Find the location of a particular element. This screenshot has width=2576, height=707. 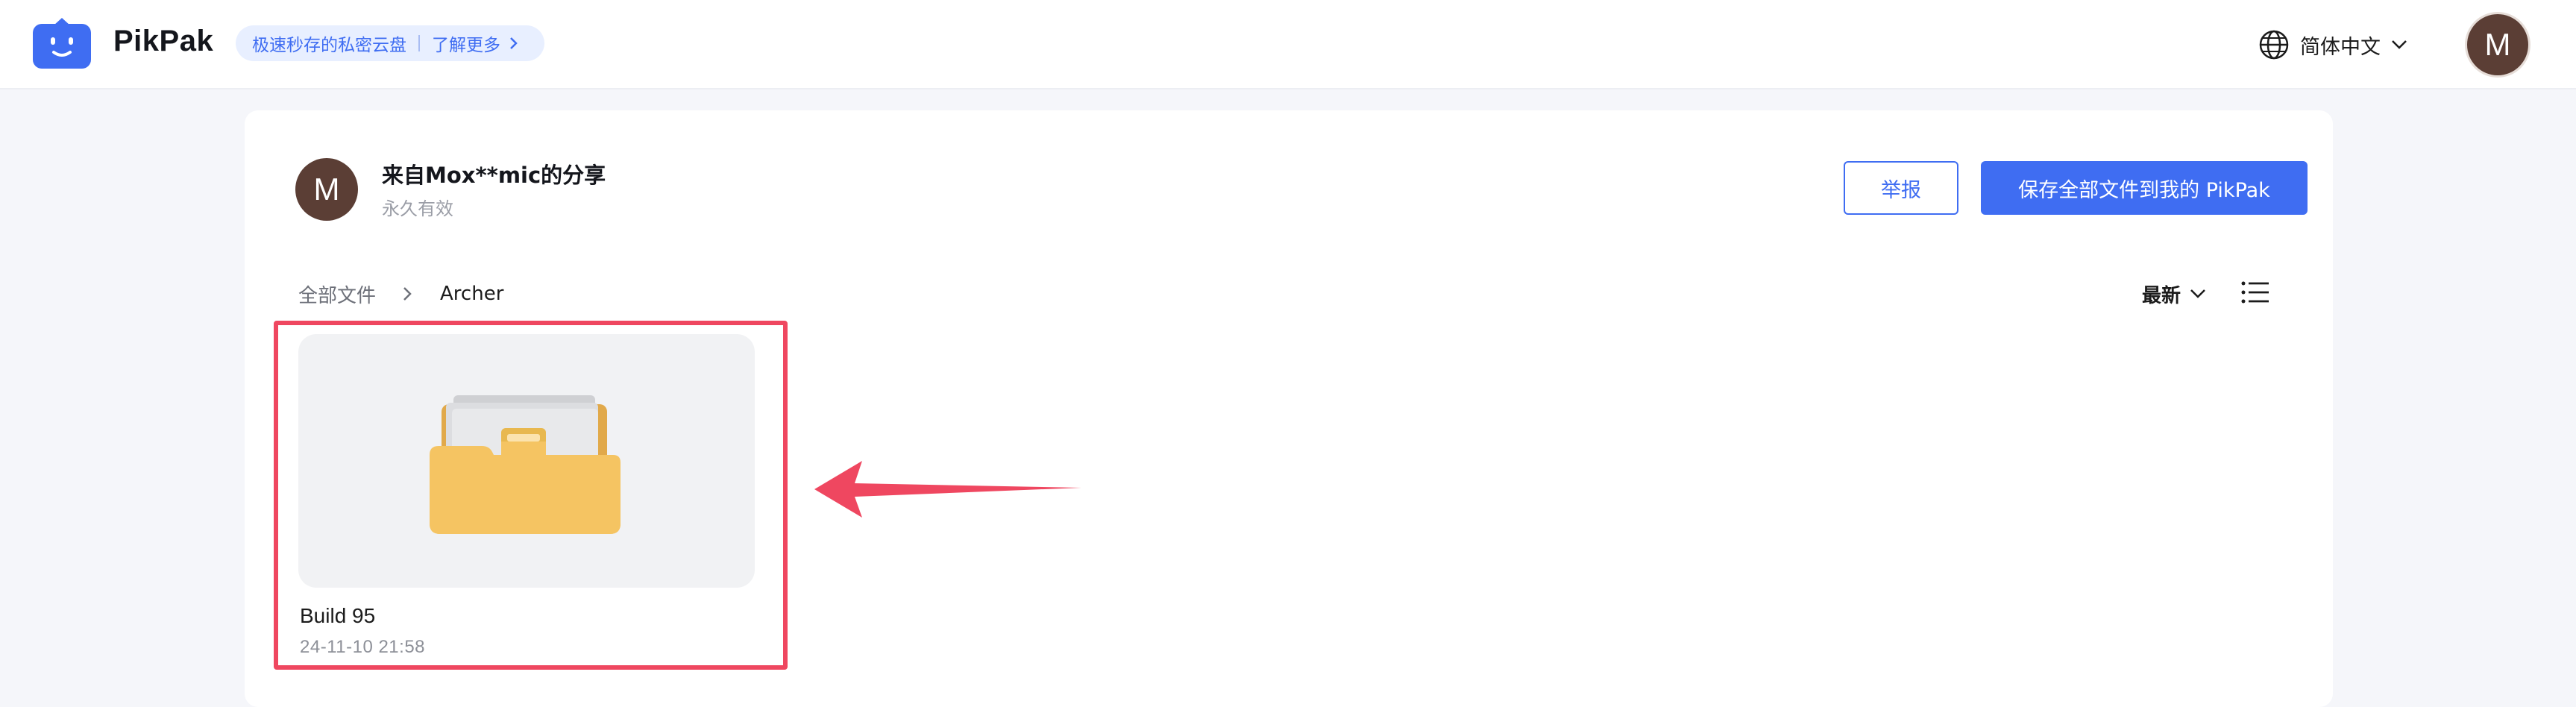

folder-item: Build 95 24-11-10 21:58 is located at coordinates (527, 502).